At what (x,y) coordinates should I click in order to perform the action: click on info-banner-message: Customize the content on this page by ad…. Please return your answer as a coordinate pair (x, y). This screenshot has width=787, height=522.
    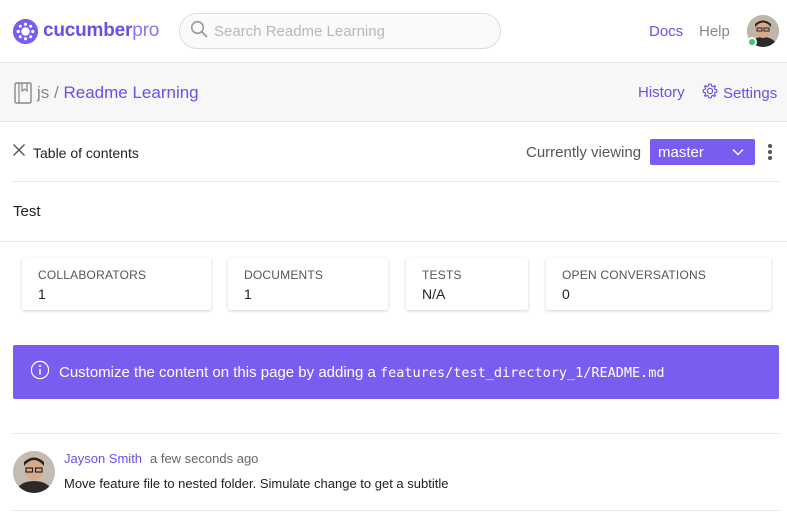
    Looking at the image, I should click on (217, 372).